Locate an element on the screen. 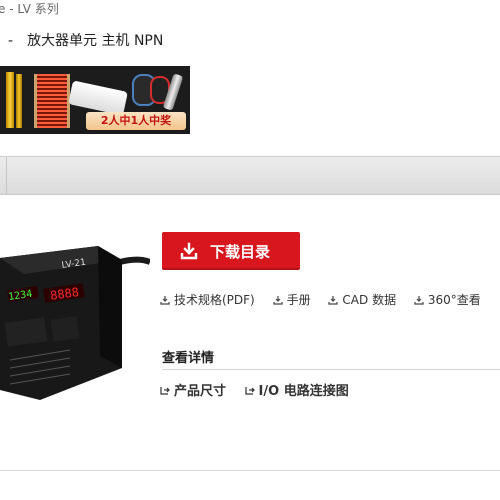 This screenshot has width=500, height=500. details-links: 产品尺寸 I/O 电路连接图 is located at coordinates (261, 389).